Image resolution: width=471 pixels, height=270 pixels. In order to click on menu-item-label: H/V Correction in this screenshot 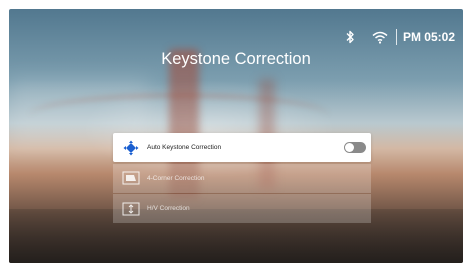, I will do `click(168, 208)`.